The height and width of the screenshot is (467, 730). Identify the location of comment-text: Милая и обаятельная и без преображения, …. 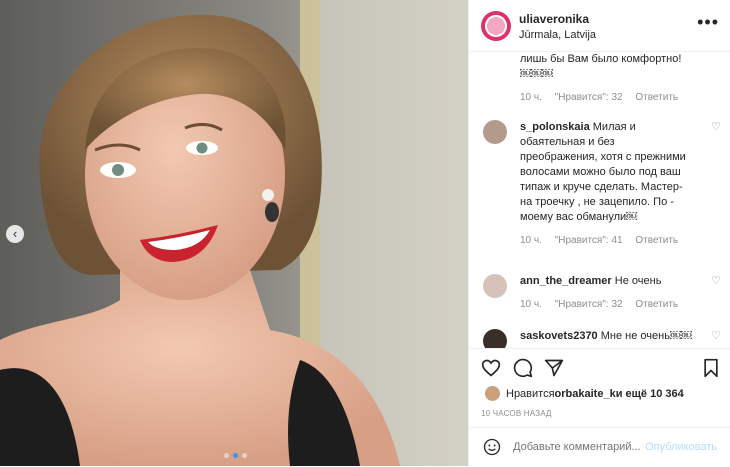
(603, 172).